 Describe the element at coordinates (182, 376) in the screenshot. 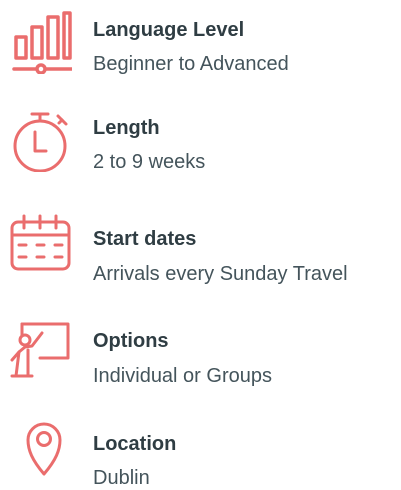

I see `info-description: Individual or Groups` at that location.